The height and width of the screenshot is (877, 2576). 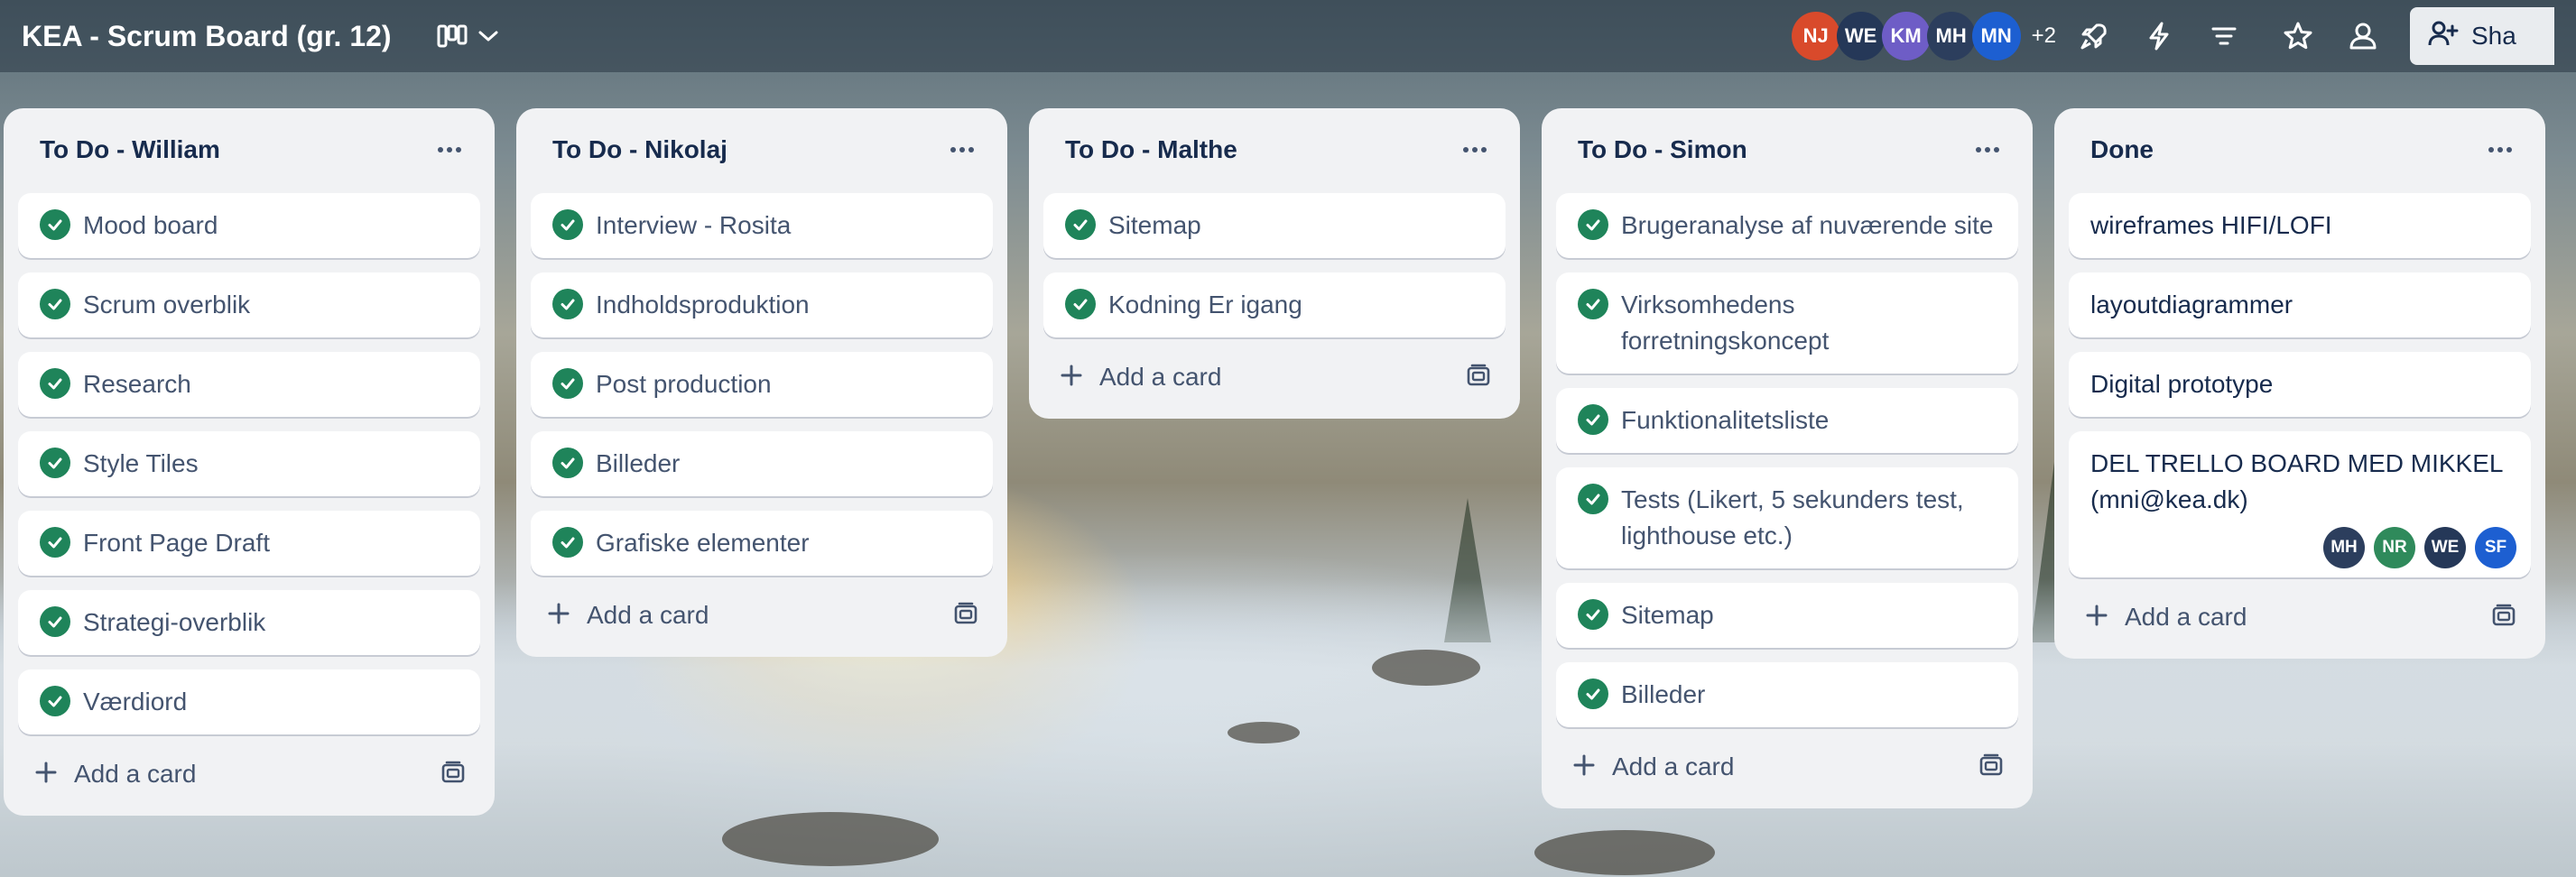 What do you see at coordinates (1787, 420) in the screenshot?
I see `list-card: Funktionalitetsliste` at bounding box center [1787, 420].